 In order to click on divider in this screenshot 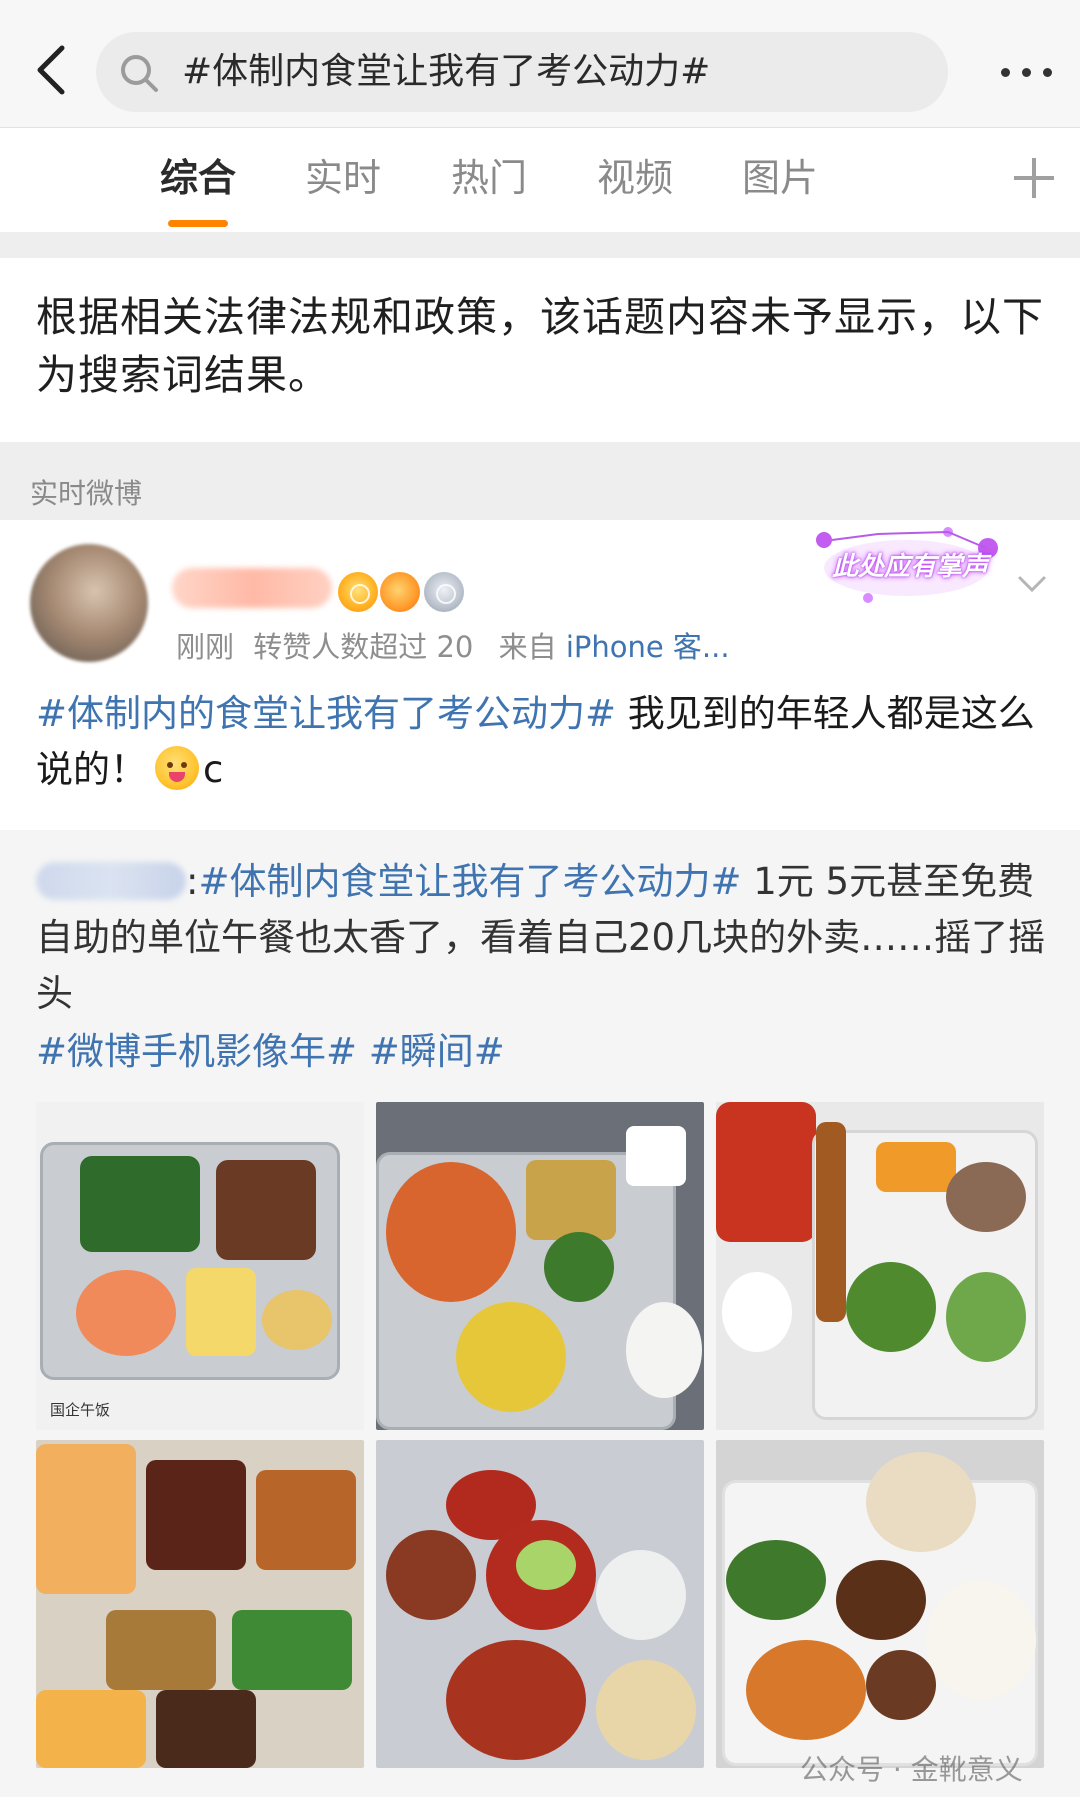, I will do `click(540, 245)`.